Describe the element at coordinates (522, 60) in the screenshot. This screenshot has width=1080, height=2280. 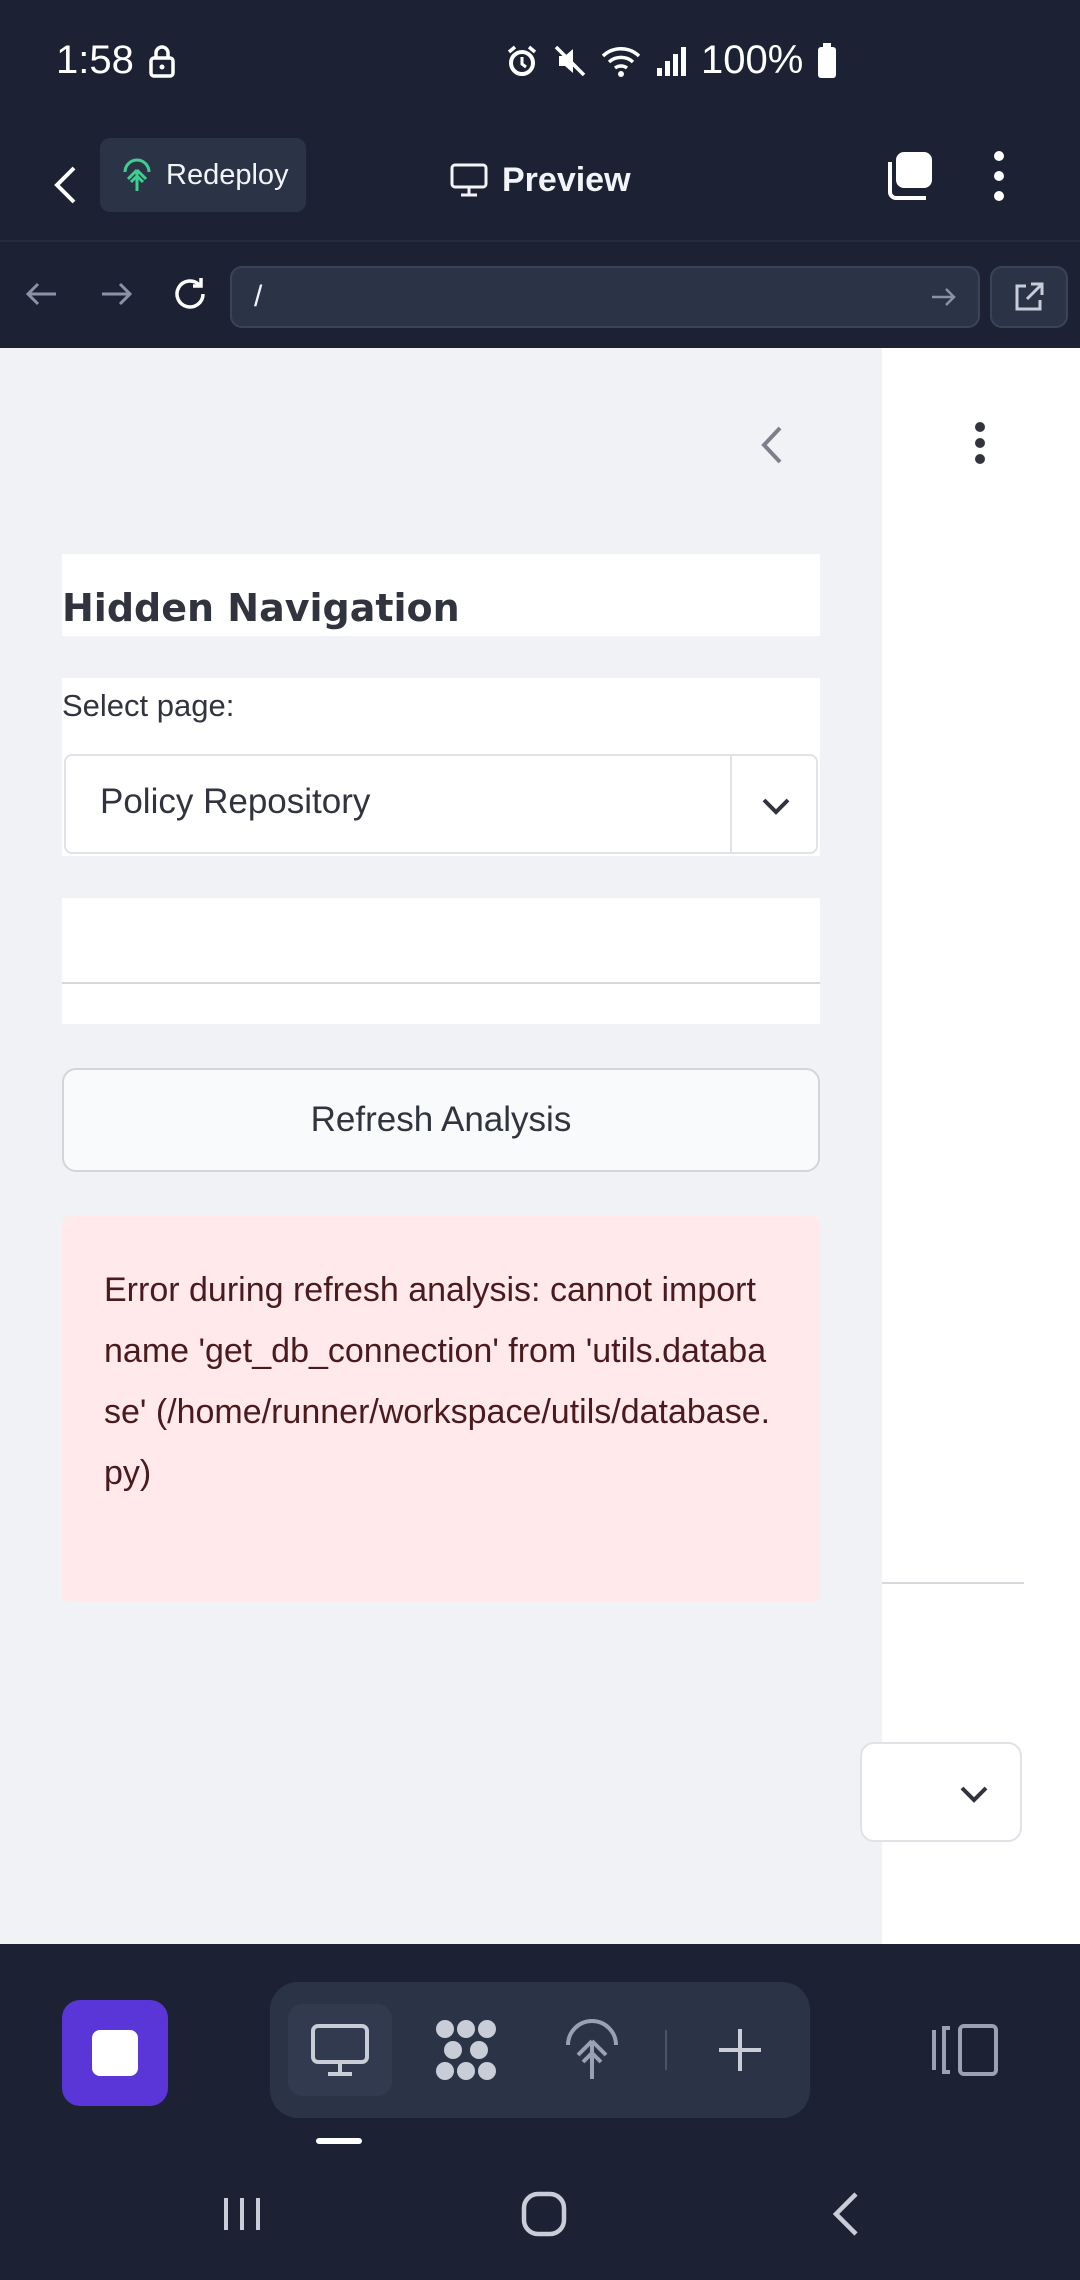
I see `alarm-icon` at that location.